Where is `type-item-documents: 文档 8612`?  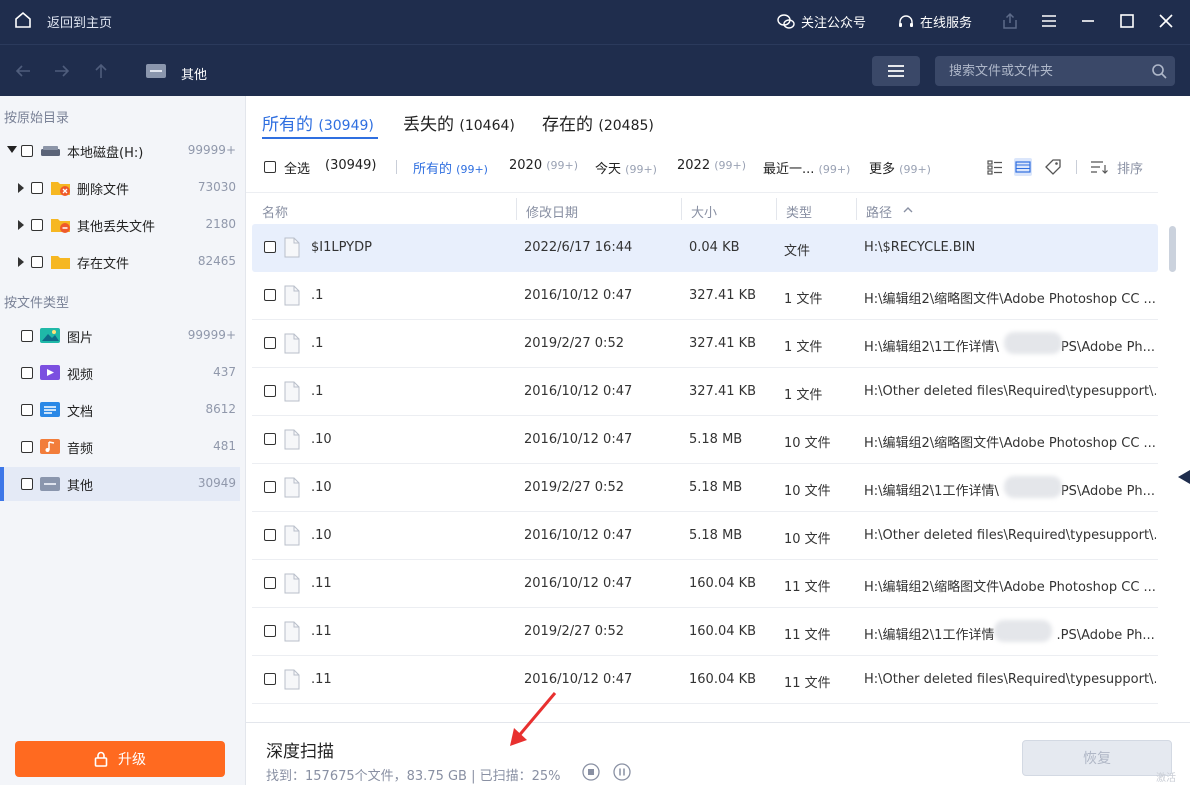
type-item-documents: 文档 8612 is located at coordinates (120, 410).